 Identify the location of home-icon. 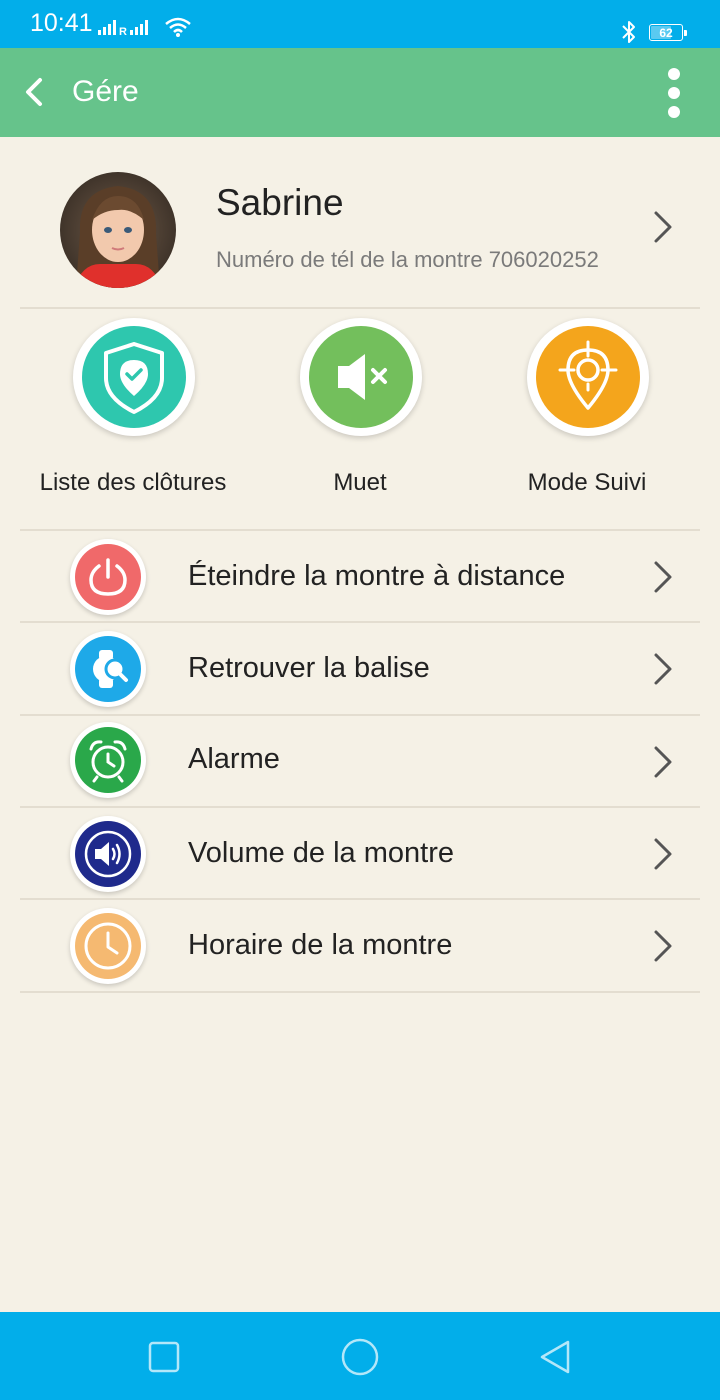
(360, 1357).